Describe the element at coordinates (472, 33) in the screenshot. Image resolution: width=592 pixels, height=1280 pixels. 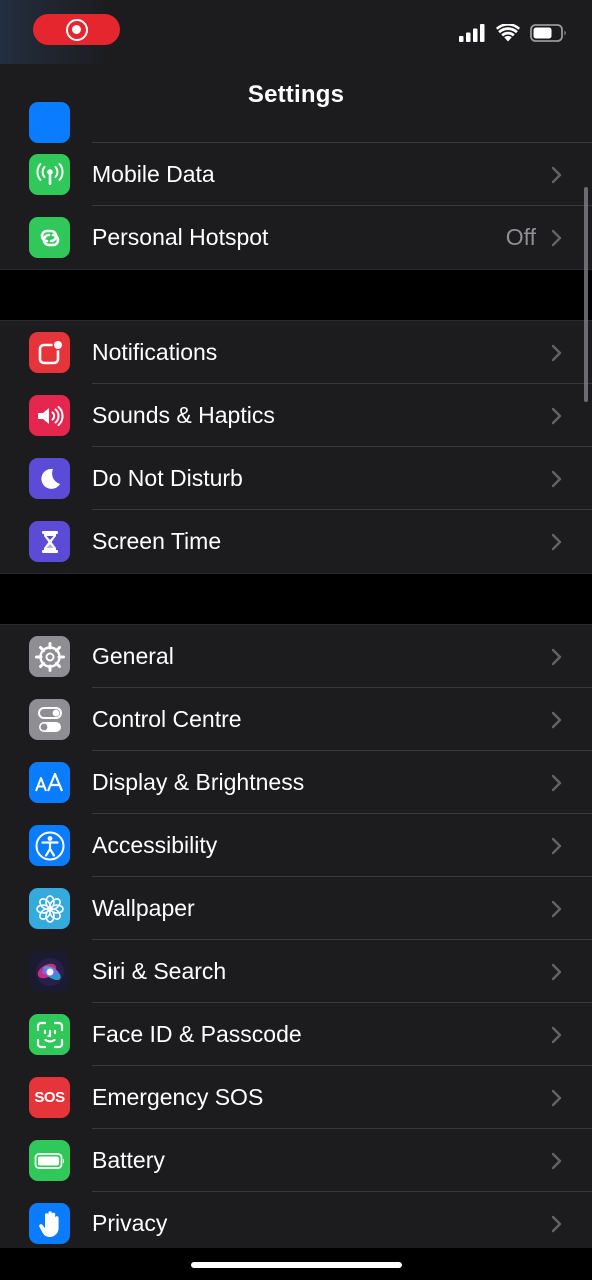
I see `cellular-signal-icon` at that location.